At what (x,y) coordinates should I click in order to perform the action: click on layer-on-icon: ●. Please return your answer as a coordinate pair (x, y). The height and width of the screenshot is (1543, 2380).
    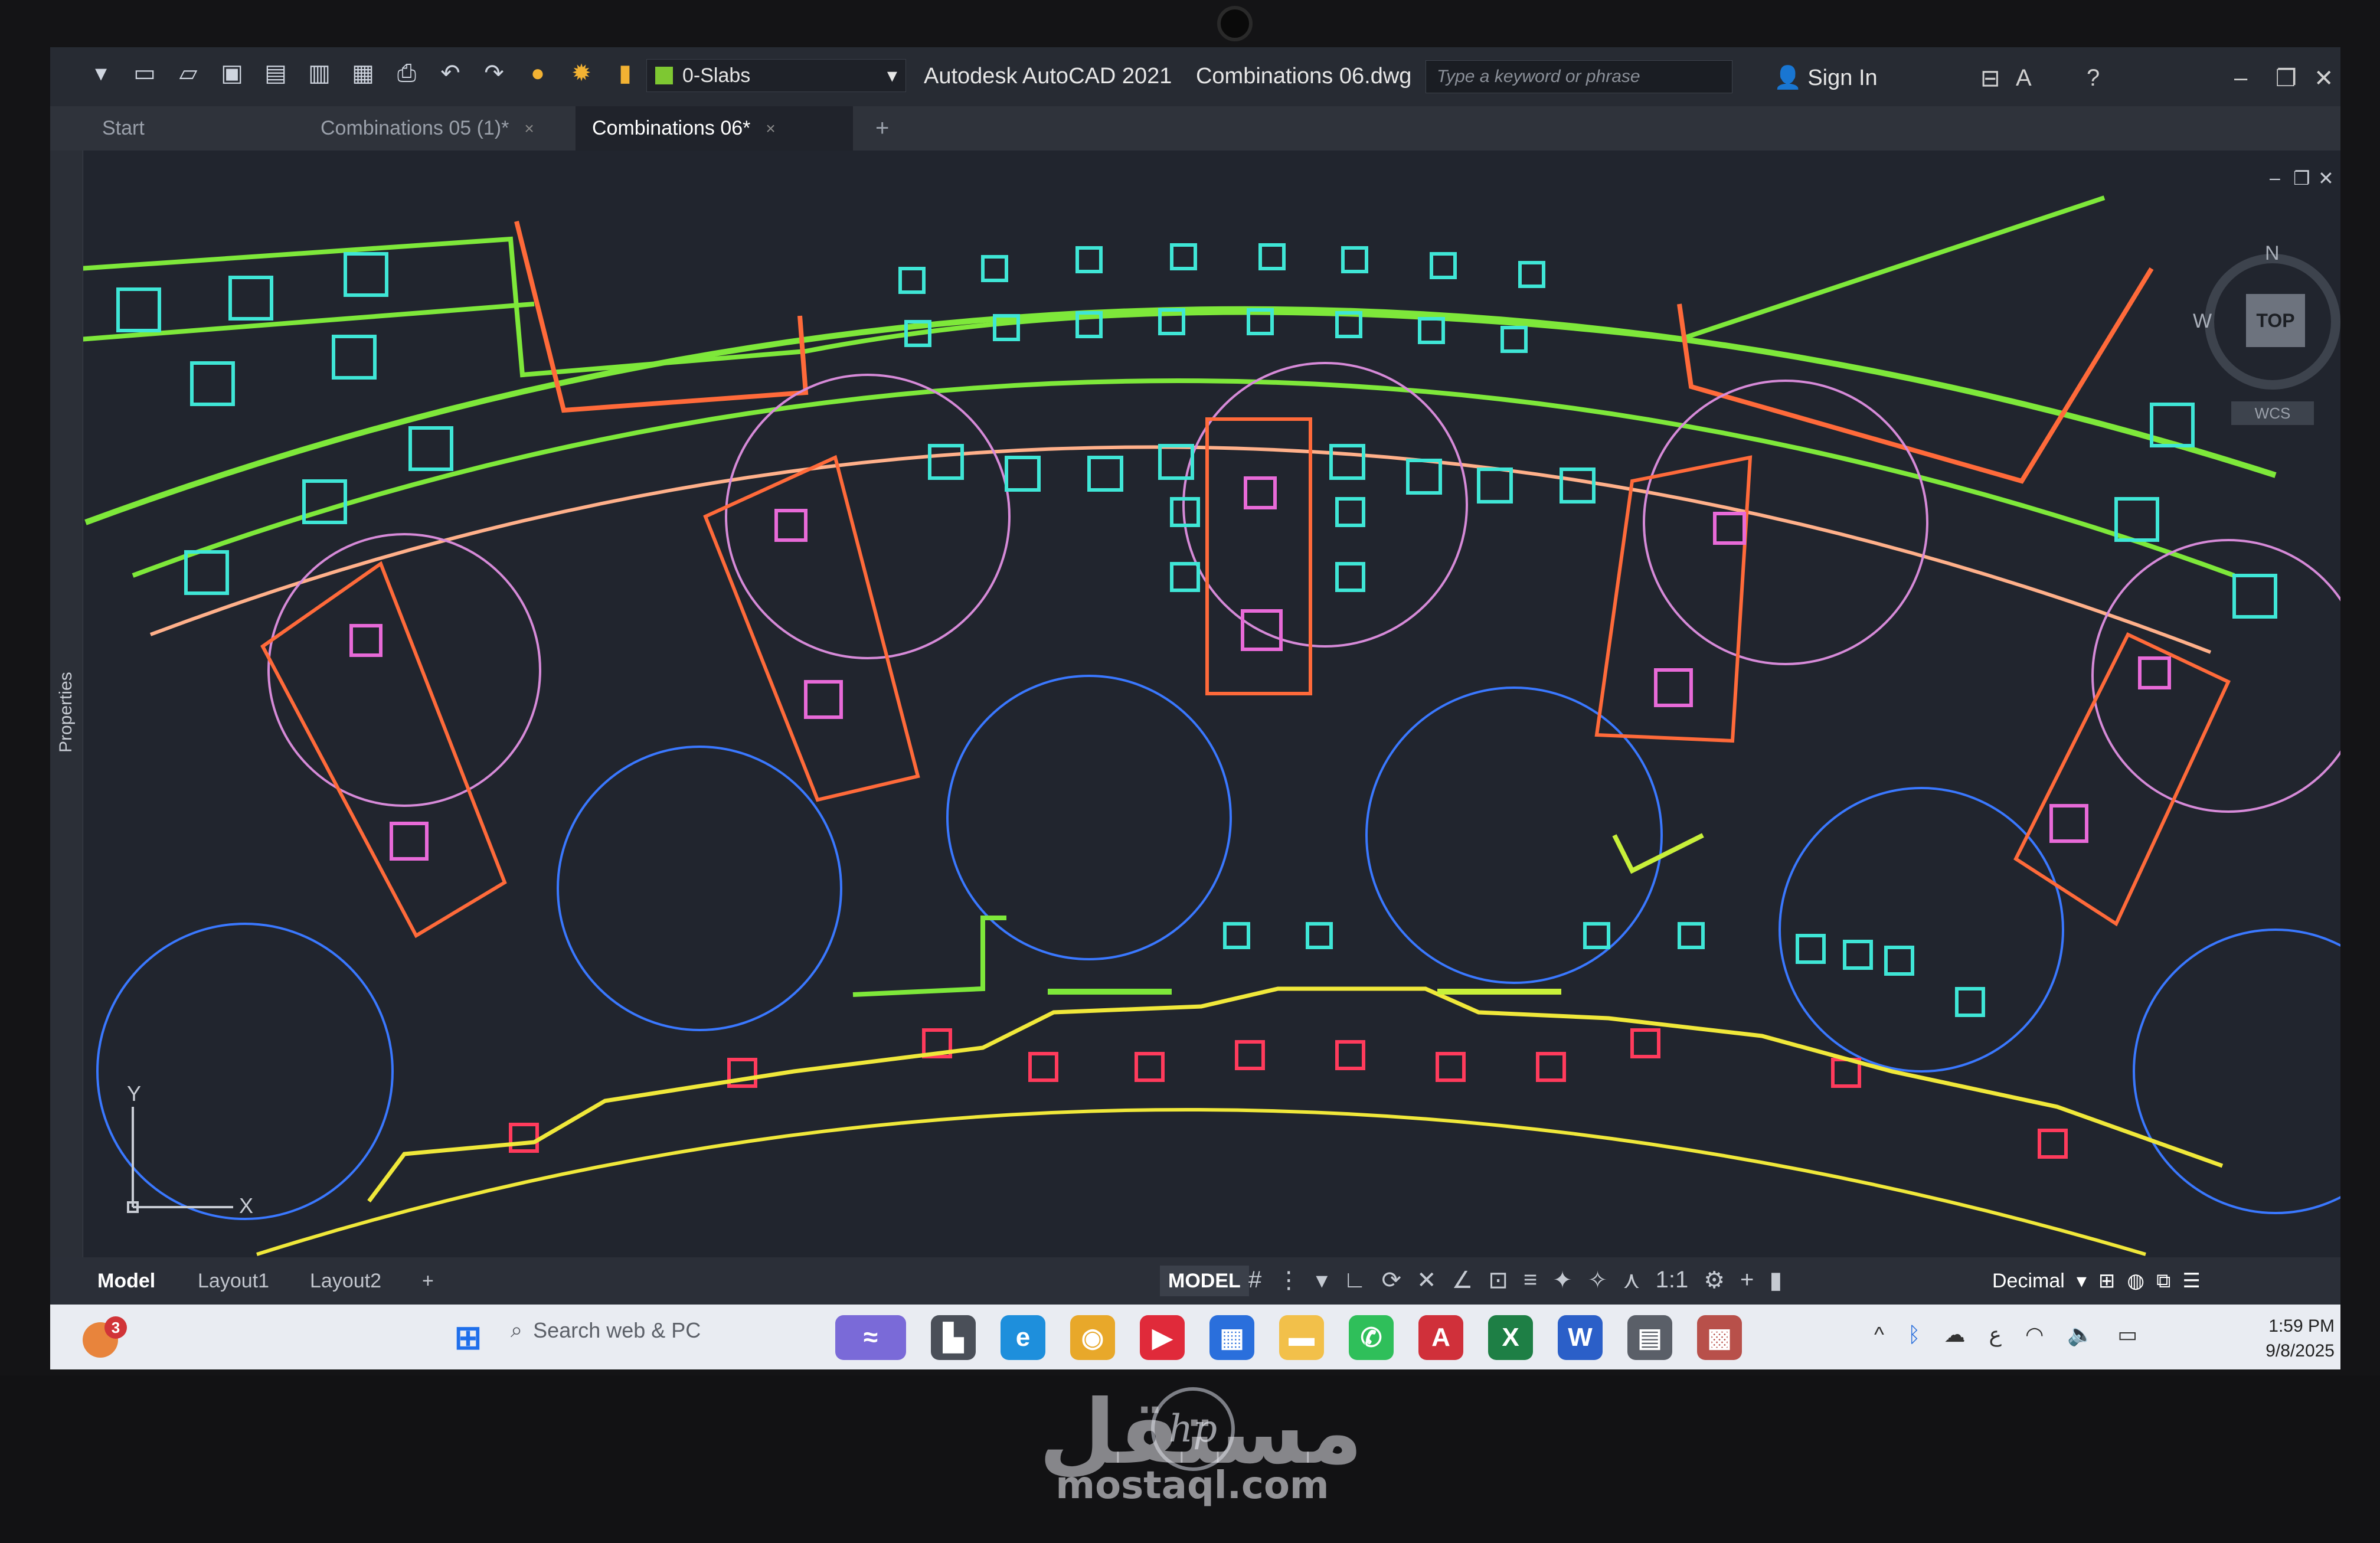
    Looking at the image, I should click on (537, 73).